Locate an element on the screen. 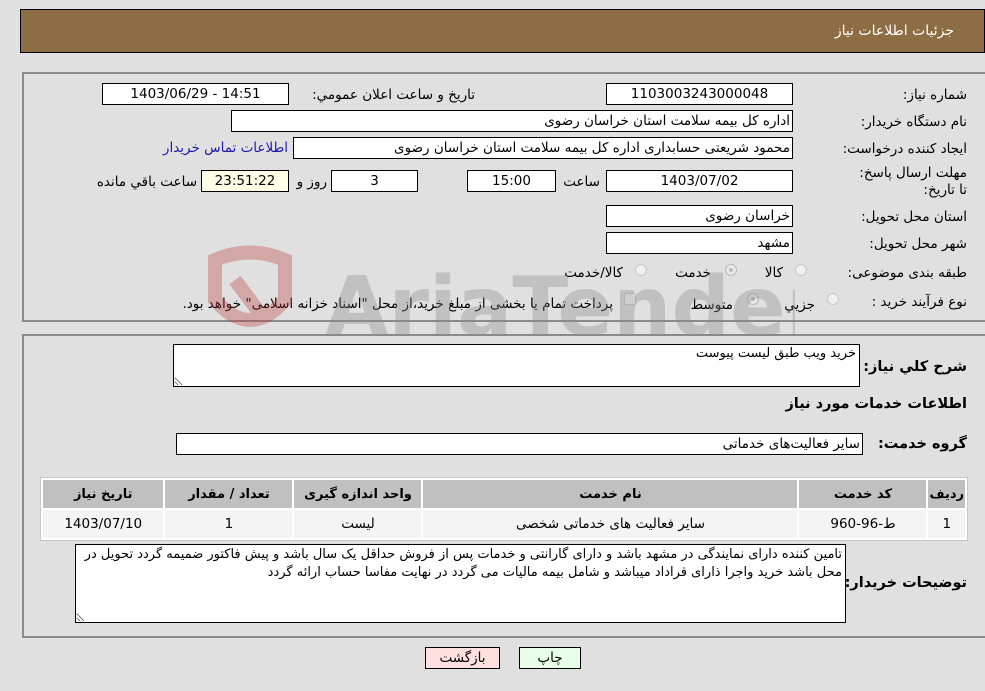 The image size is (985, 691). purchase-type-medium-label: متوسط is located at coordinates (711, 305).